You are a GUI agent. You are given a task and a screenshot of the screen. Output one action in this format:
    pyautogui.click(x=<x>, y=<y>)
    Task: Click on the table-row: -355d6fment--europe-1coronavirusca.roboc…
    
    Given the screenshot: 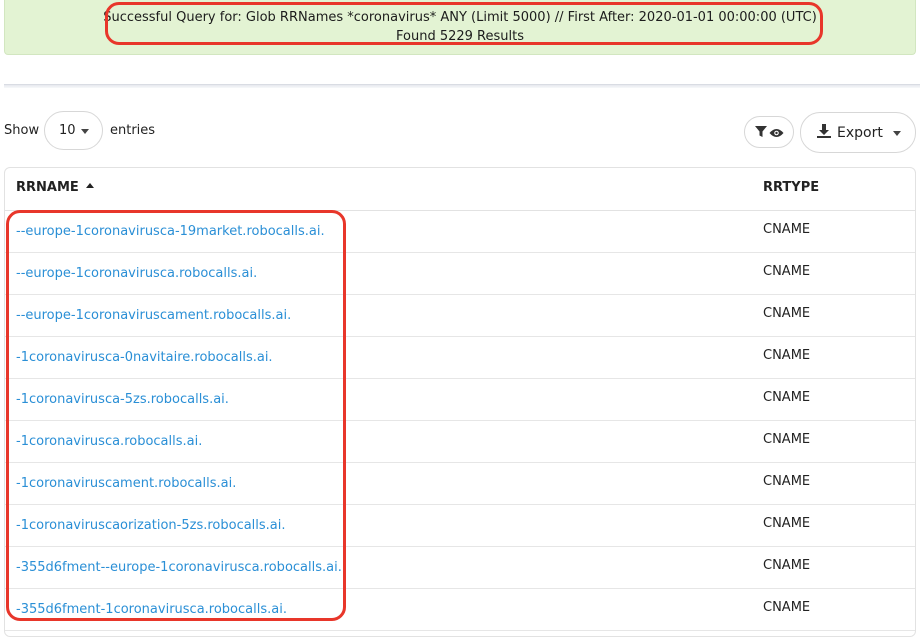 What is the action you would take?
    pyautogui.click(x=460, y=568)
    